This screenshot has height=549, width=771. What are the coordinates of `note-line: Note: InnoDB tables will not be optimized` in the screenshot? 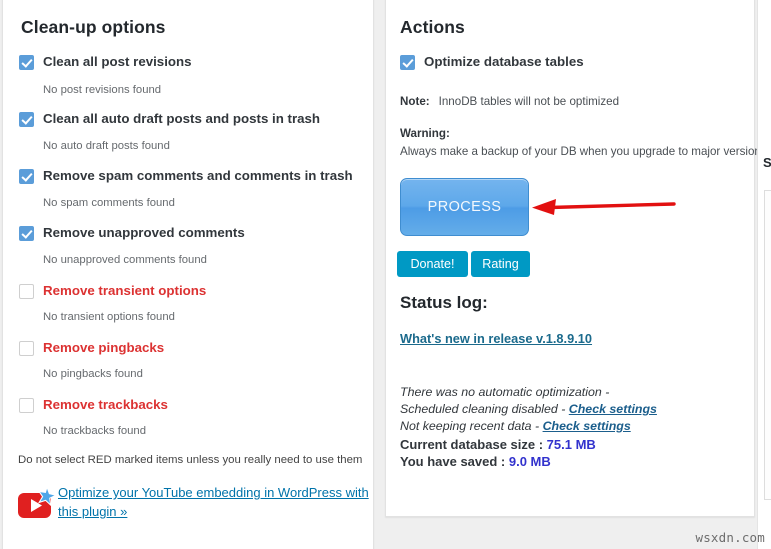 It's located at (509, 101).